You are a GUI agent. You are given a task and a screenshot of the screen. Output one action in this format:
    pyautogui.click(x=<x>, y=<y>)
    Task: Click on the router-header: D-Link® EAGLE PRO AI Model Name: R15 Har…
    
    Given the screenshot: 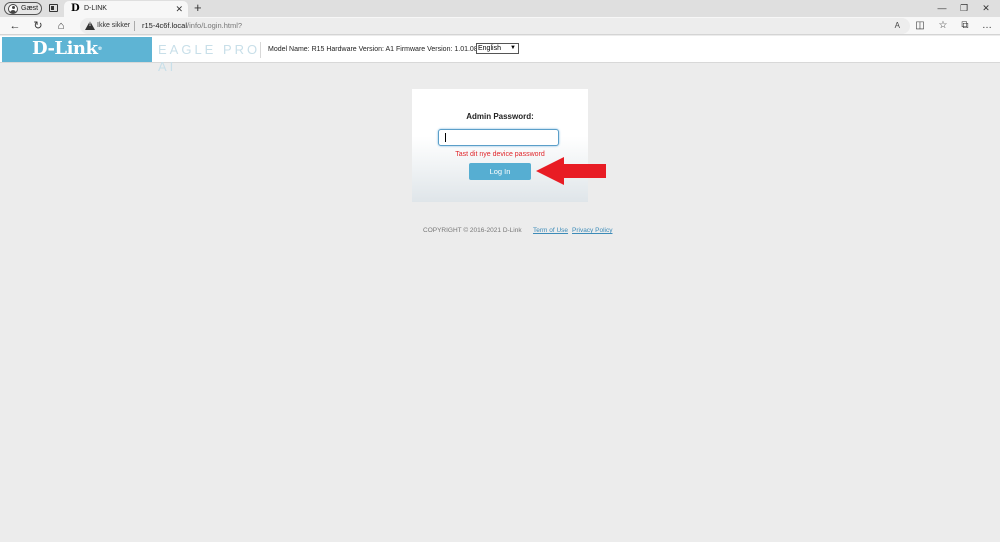 What is the action you would take?
    pyautogui.click(x=500, y=55)
    